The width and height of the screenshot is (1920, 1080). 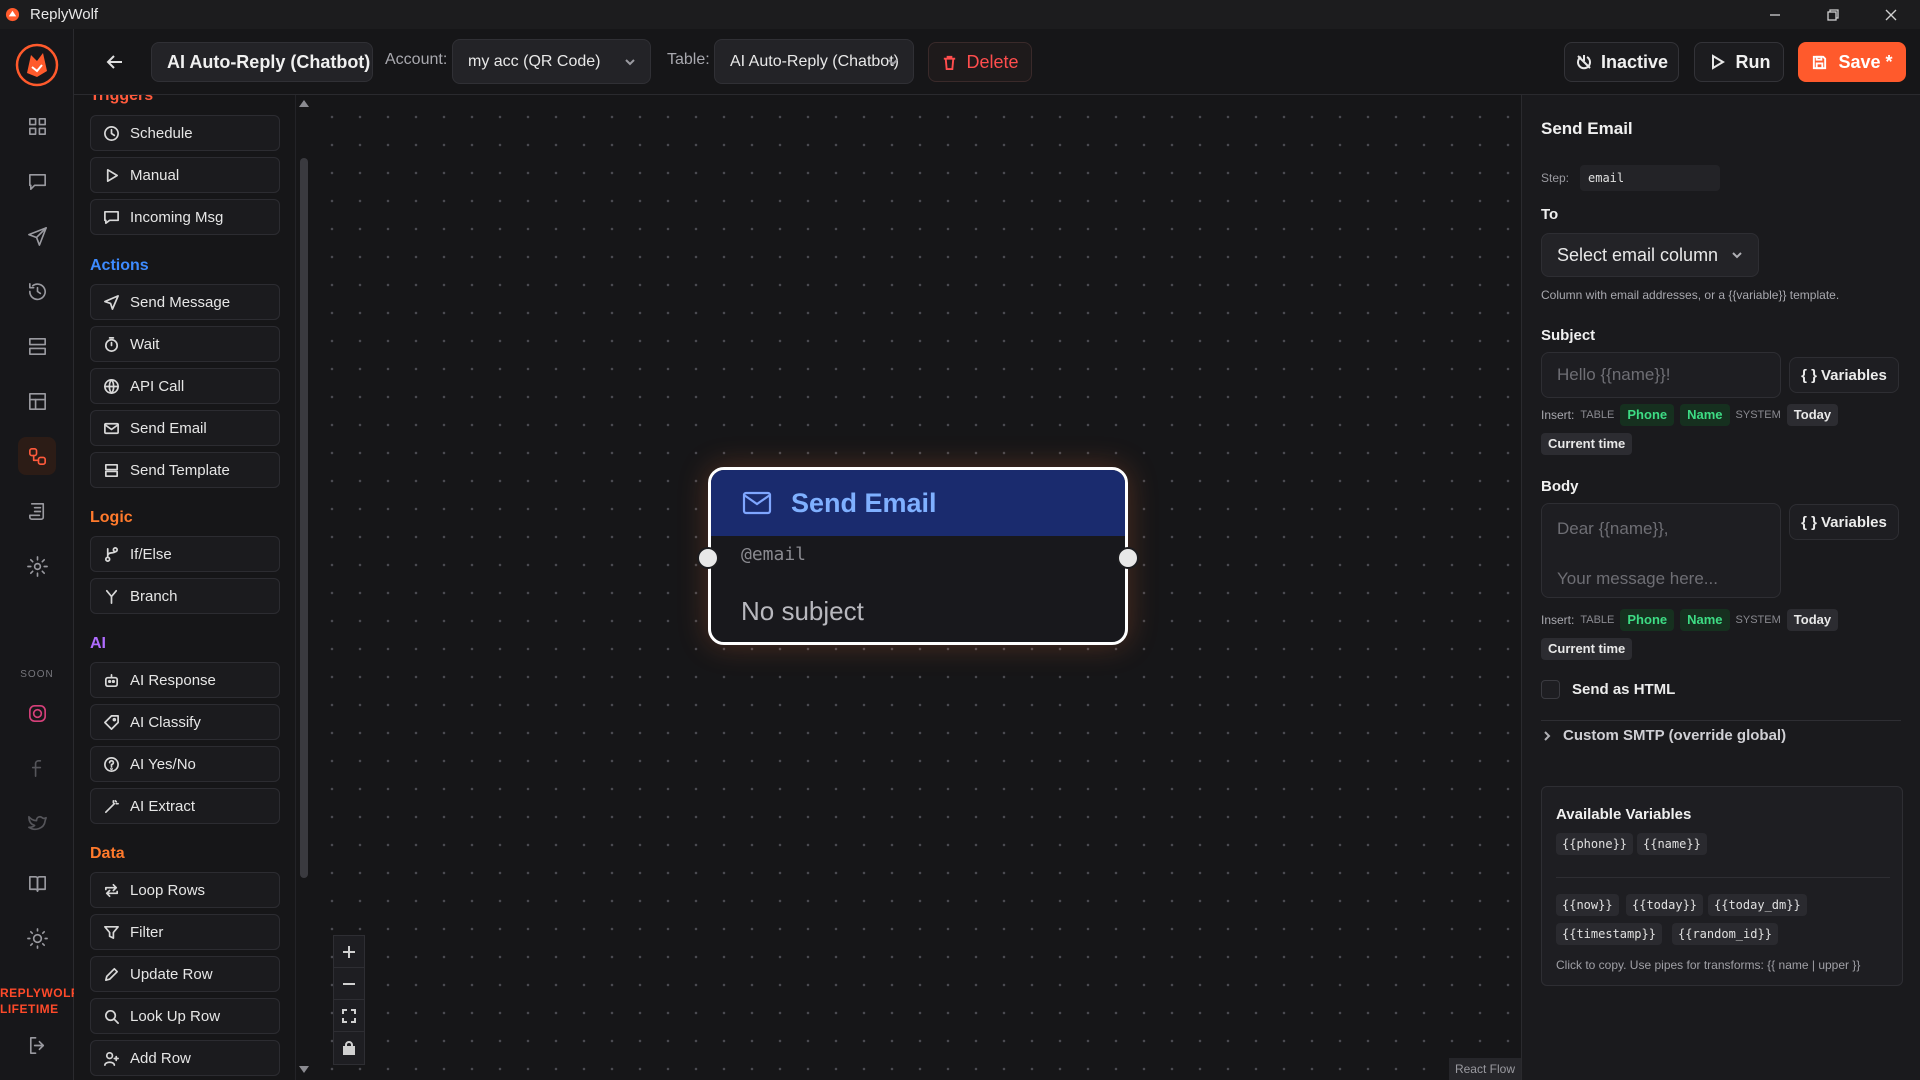 What do you see at coordinates (185, 217) in the screenshot?
I see `palette-item-incoming-msg: Incoming Msg` at bounding box center [185, 217].